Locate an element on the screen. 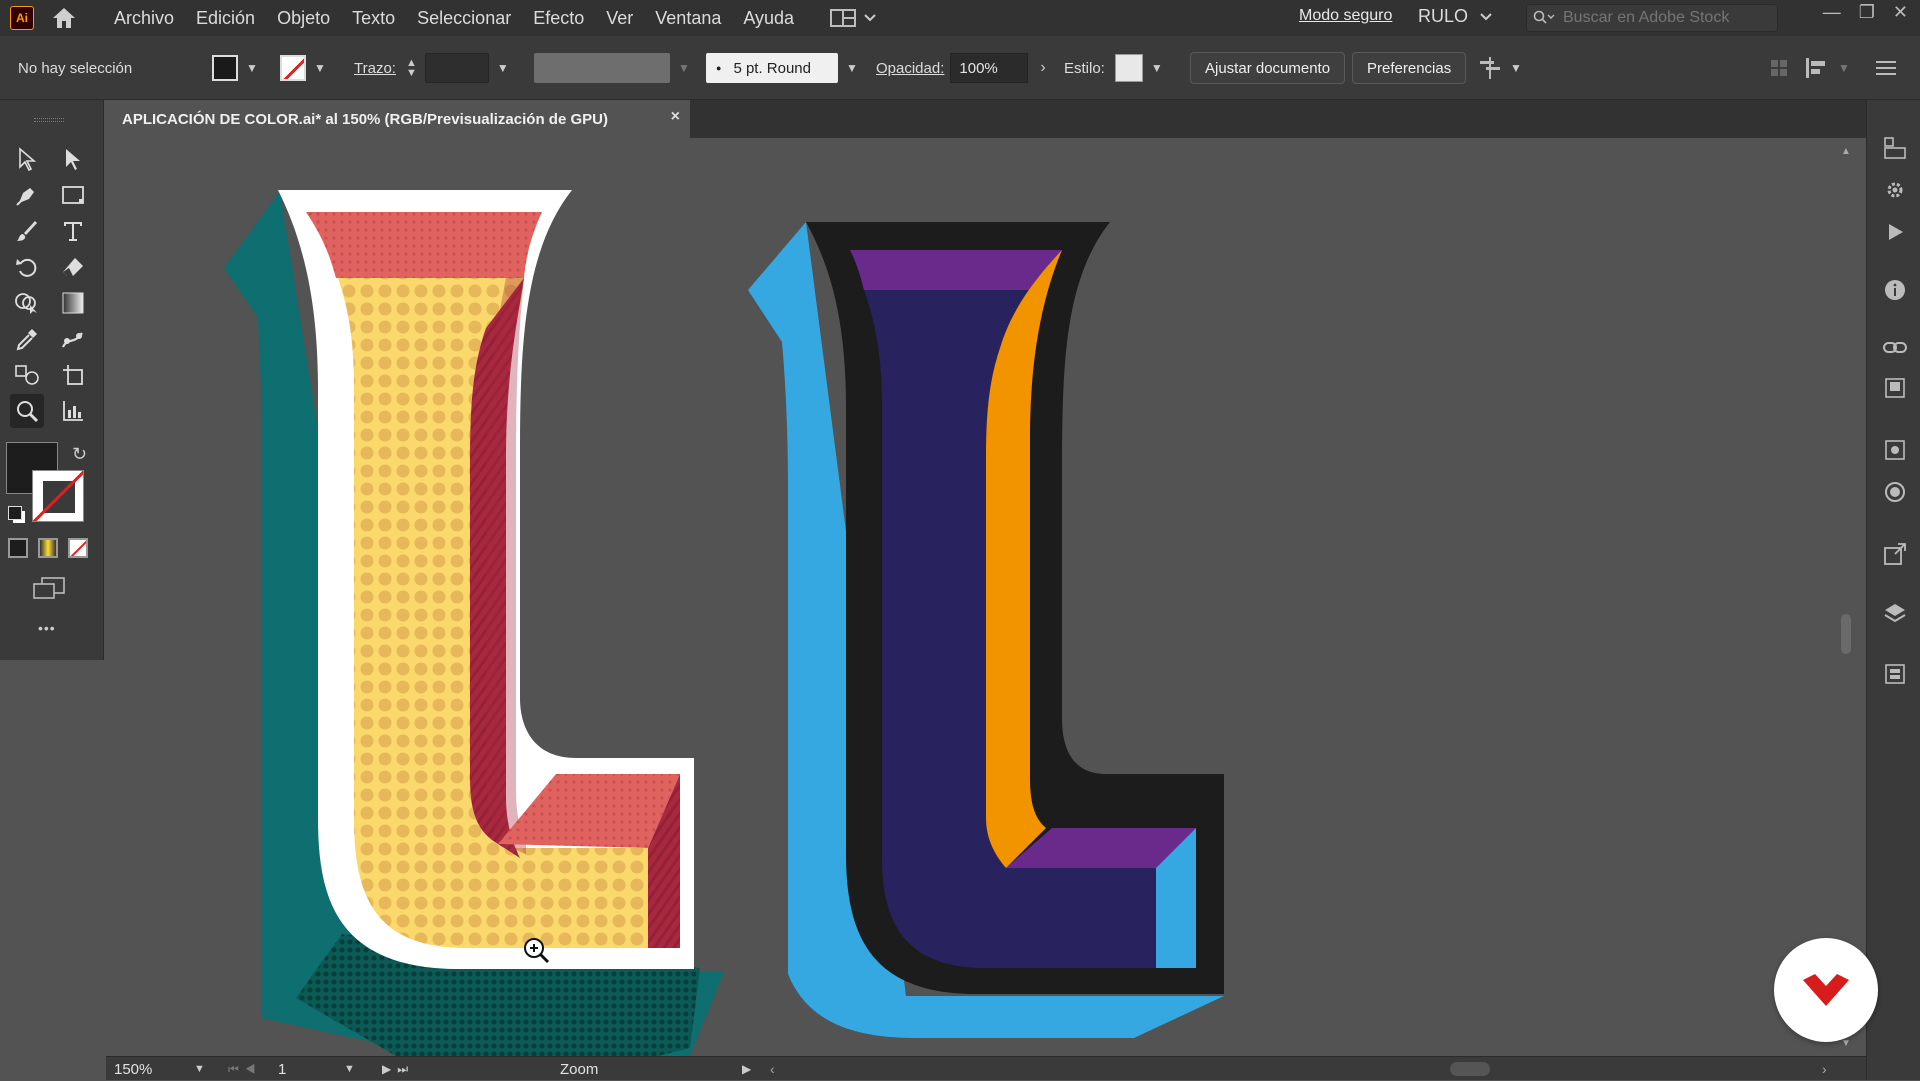  settings-icon is located at coordinates (1895, 190).